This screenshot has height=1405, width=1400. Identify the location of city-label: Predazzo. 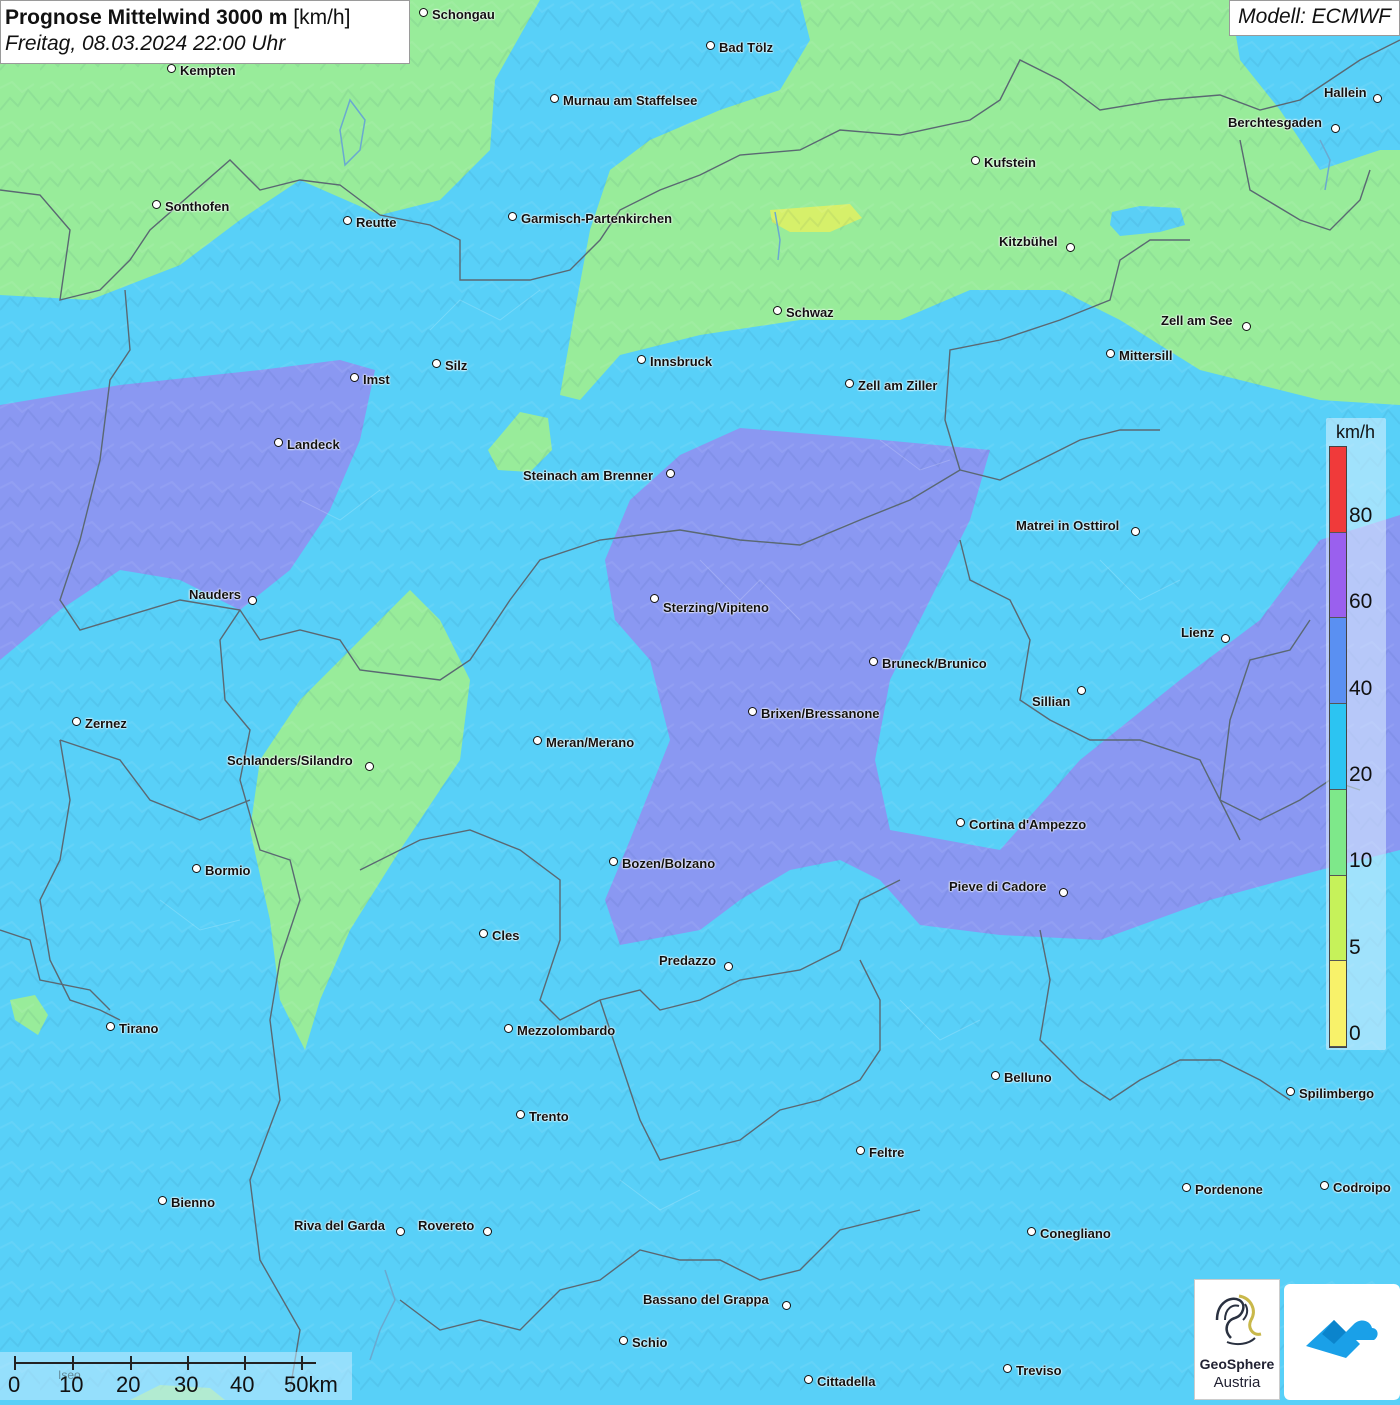
(688, 960).